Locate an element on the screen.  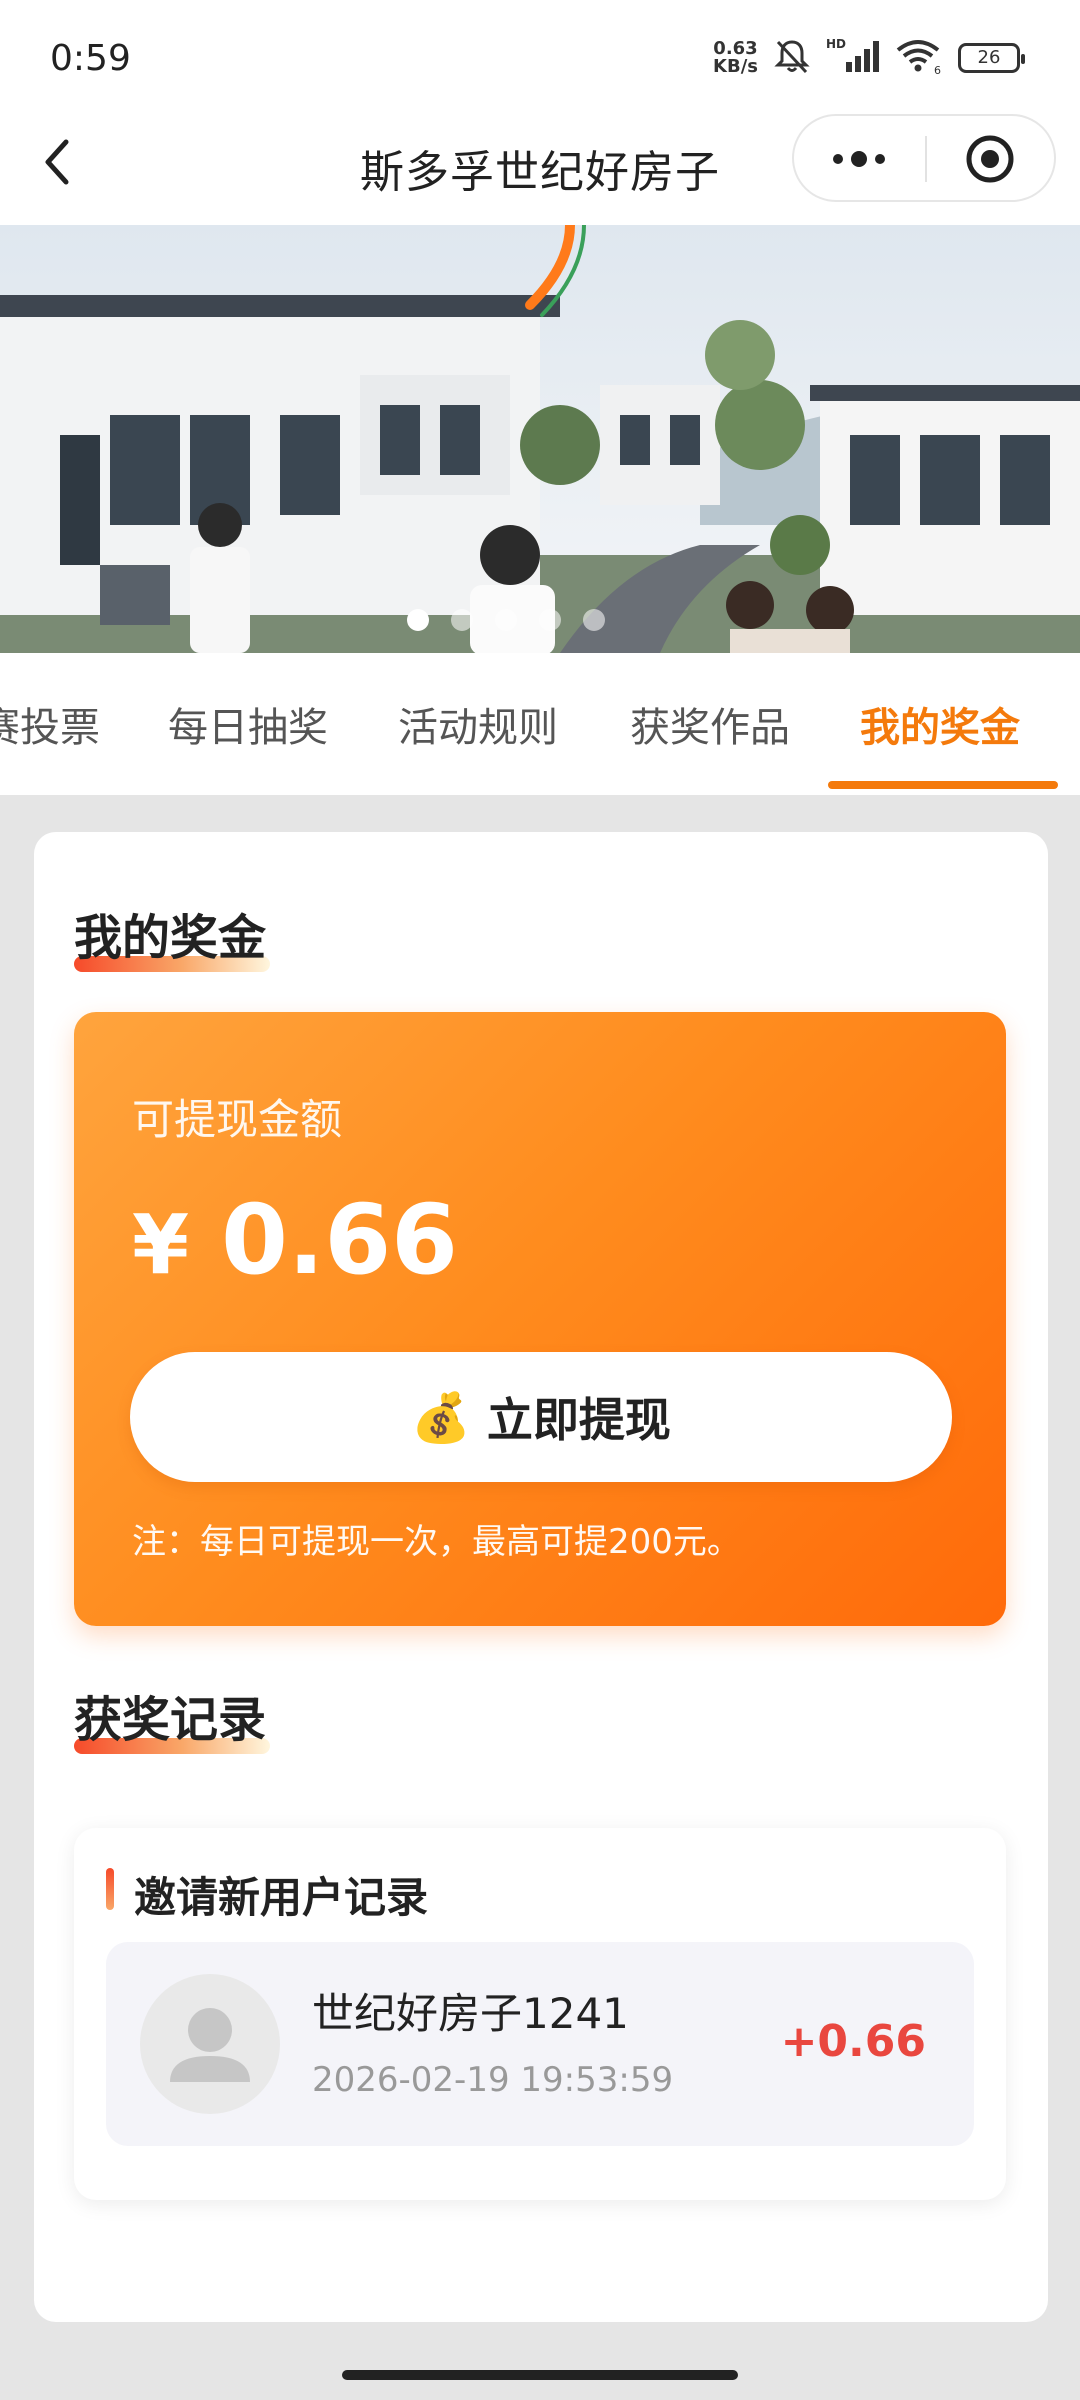
miniprogram-capsule is located at coordinates (924, 158).